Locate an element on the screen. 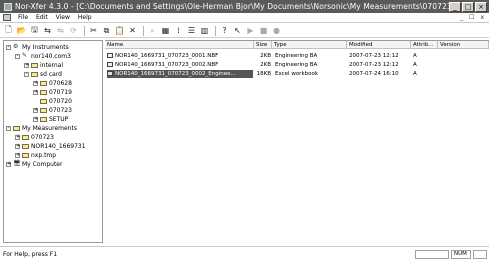 The height and width of the screenshot is (261, 489). details-icon: ▥ is located at coordinates (204, 30).